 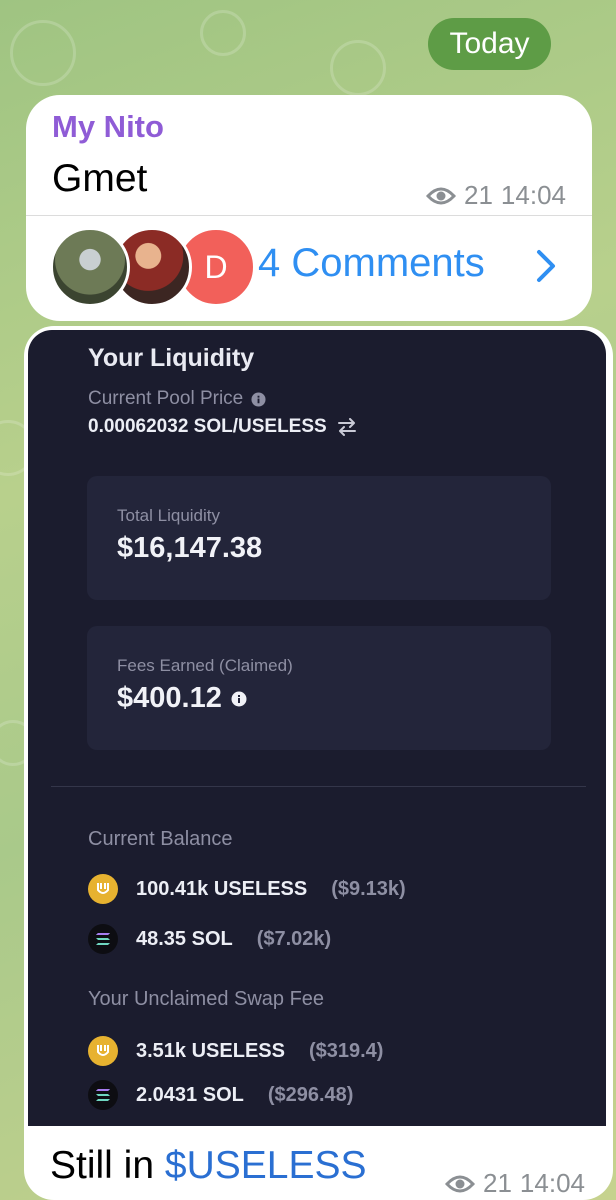 I want to click on balance-row-sol: 48.35 SOL ($7.02k), so click(x=209, y=939).